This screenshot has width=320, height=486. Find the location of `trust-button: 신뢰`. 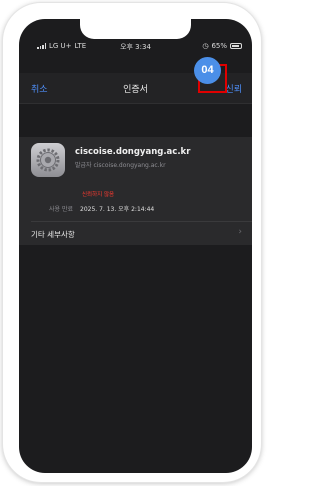

trust-button: 신뢰 is located at coordinates (233, 88).